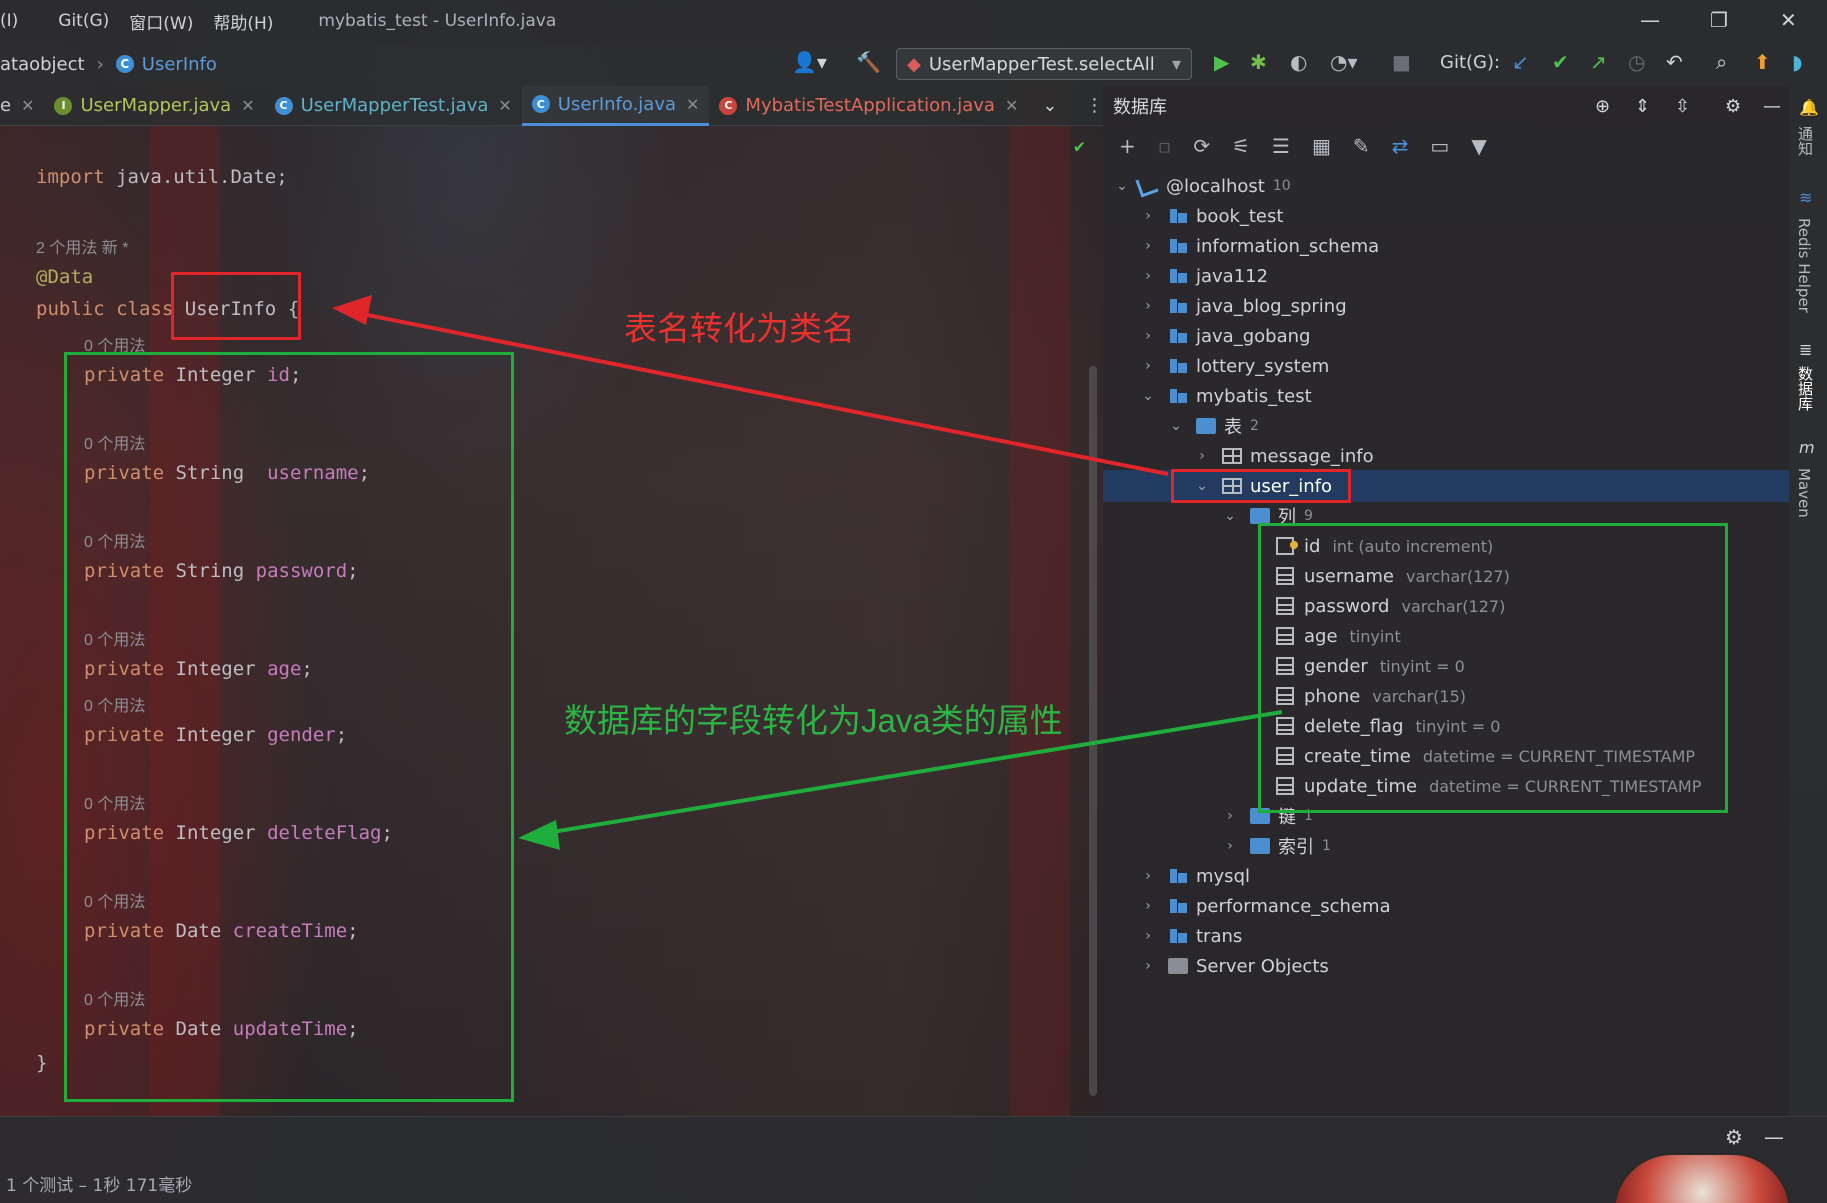 The image size is (1827, 1203). I want to click on tree-node-tables: ⌄ 表 2, so click(1212, 426).